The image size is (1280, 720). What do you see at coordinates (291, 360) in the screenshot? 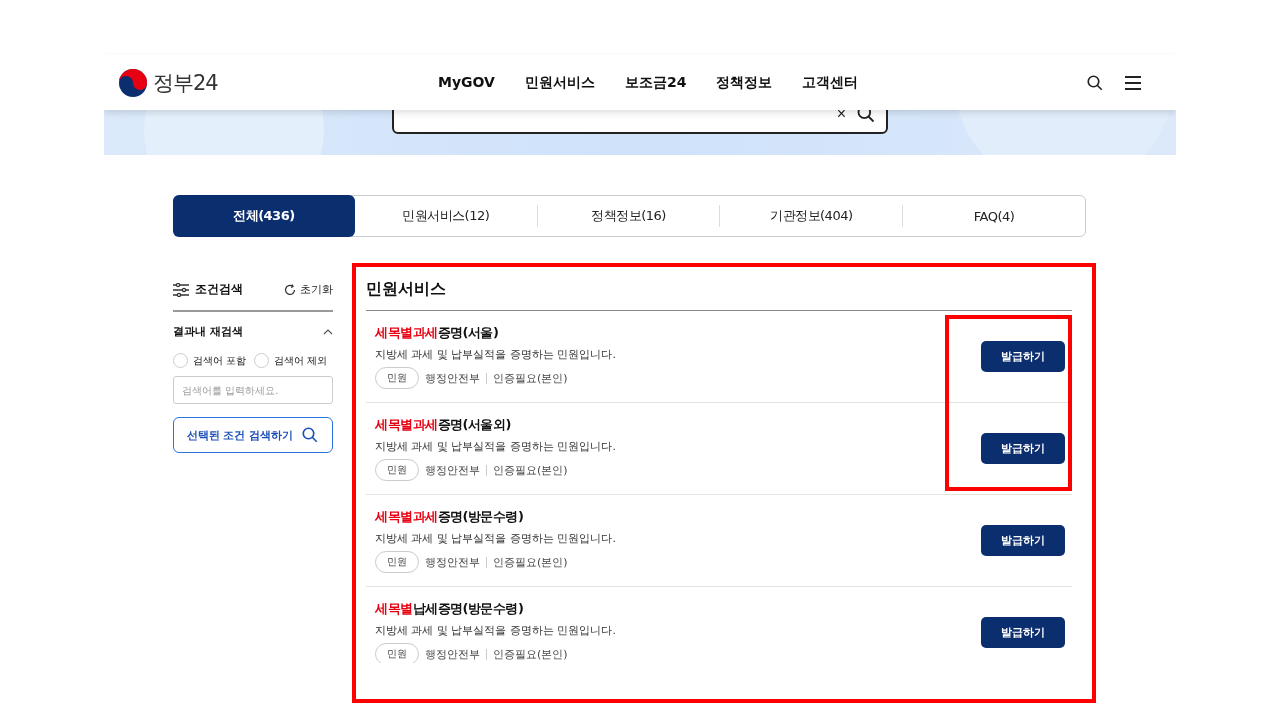
I see `radio-option: 검색어 제외` at bounding box center [291, 360].